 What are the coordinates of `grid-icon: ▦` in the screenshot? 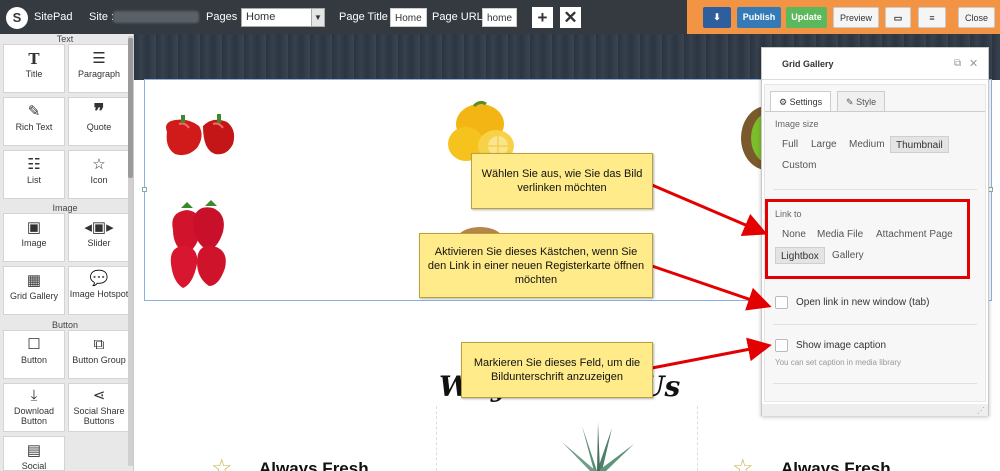 It's located at (34, 280).